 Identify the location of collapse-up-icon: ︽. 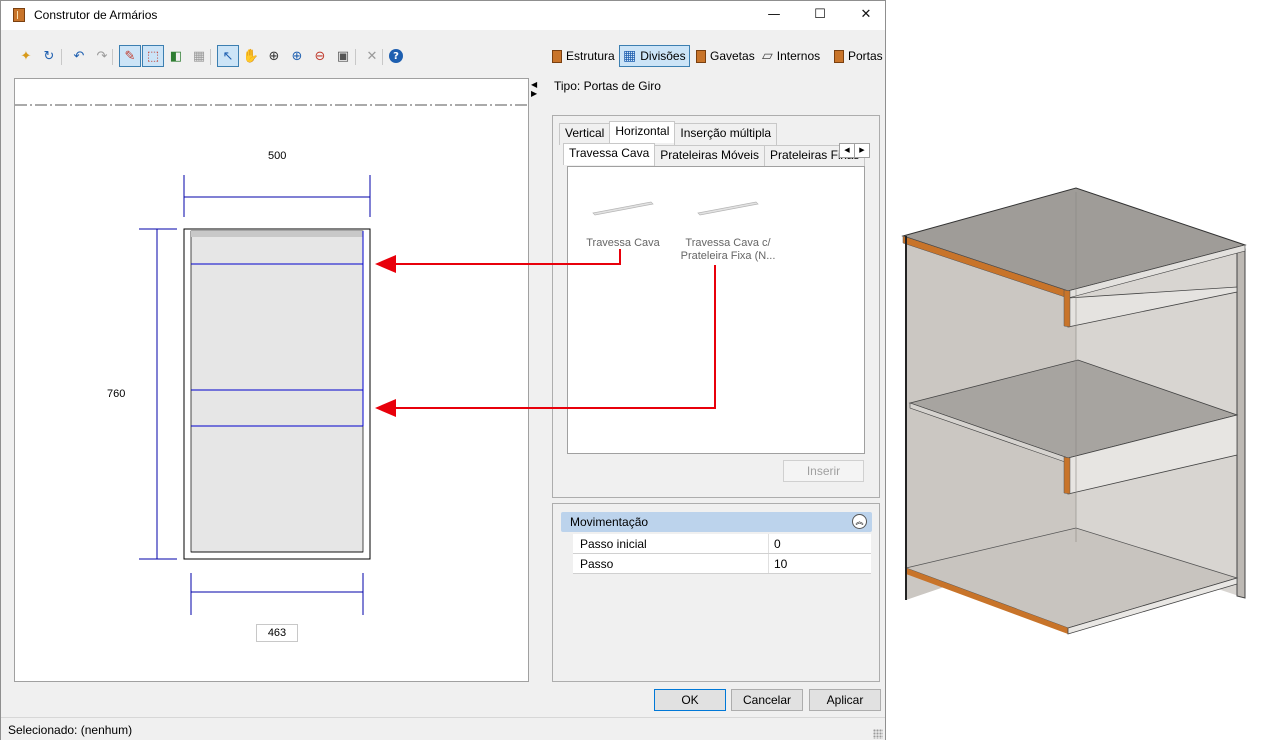
(859, 521).